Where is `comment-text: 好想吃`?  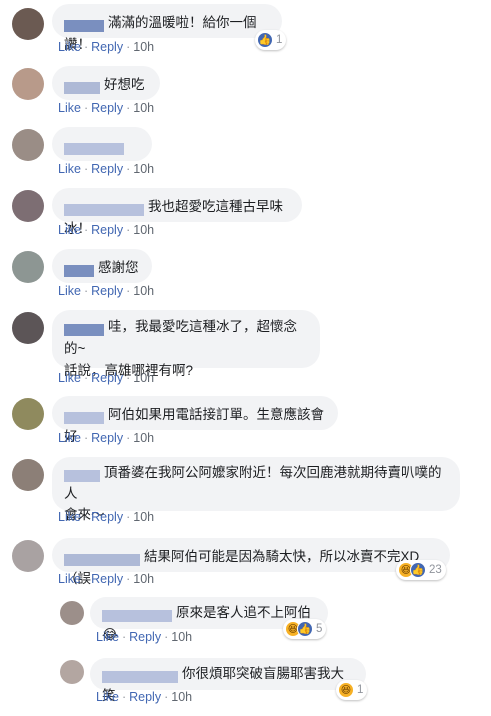
comment-text: 好想吃 is located at coordinates (124, 84).